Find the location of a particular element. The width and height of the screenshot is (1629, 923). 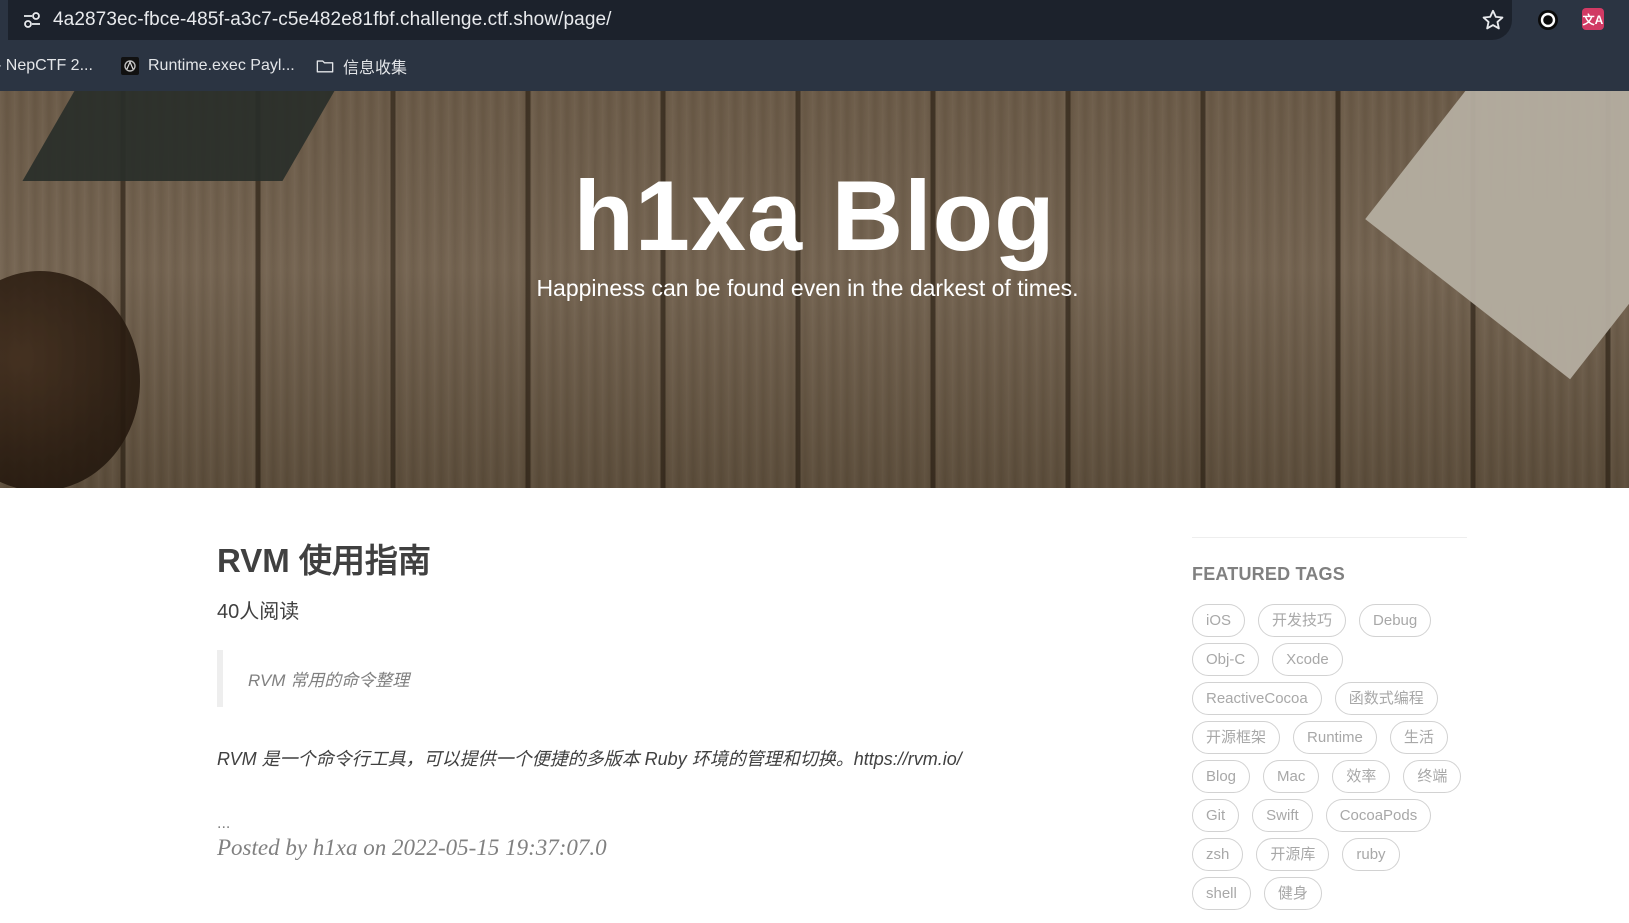

tag-link: 开源库 is located at coordinates (1293, 854).